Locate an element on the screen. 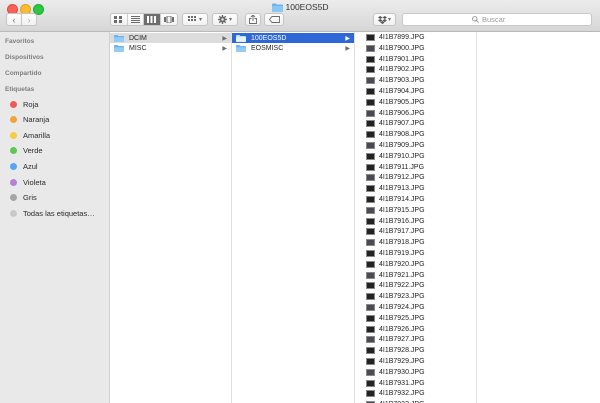 This screenshot has width=600, height=403. tag-label: Azul is located at coordinates (30, 166).